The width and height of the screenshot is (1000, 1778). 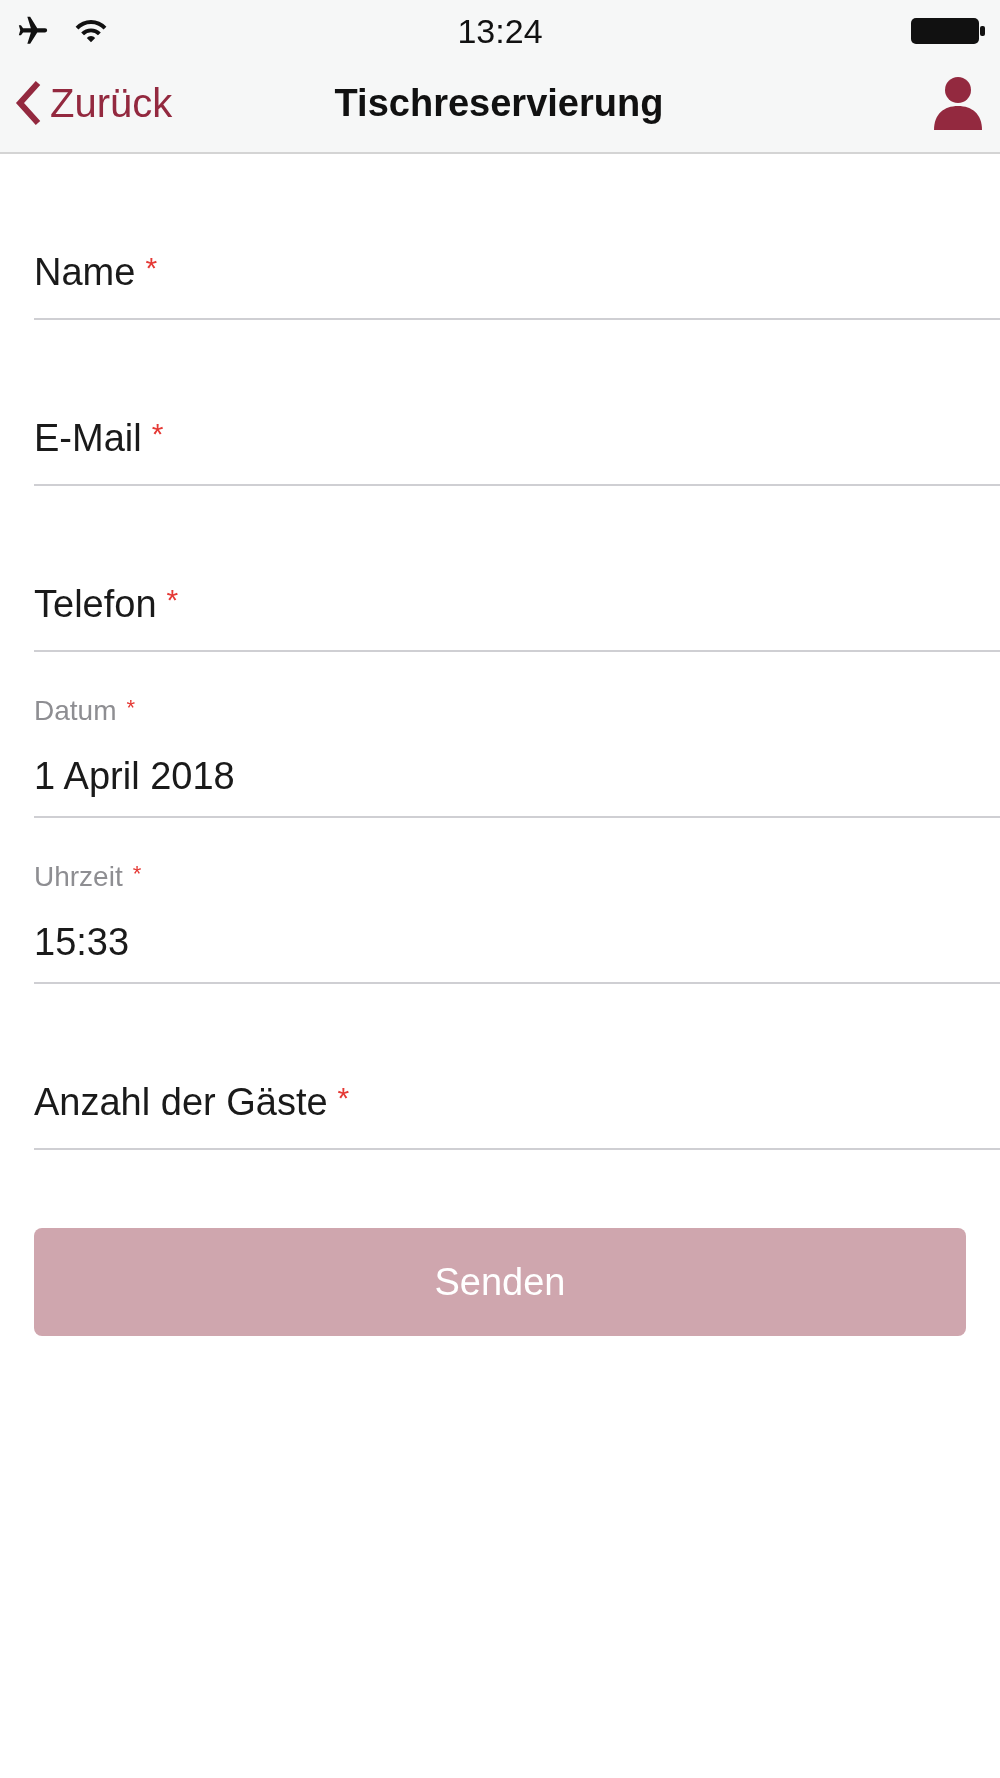 What do you see at coordinates (499, 103) in the screenshot?
I see `screen-title: Tischreservierung` at bounding box center [499, 103].